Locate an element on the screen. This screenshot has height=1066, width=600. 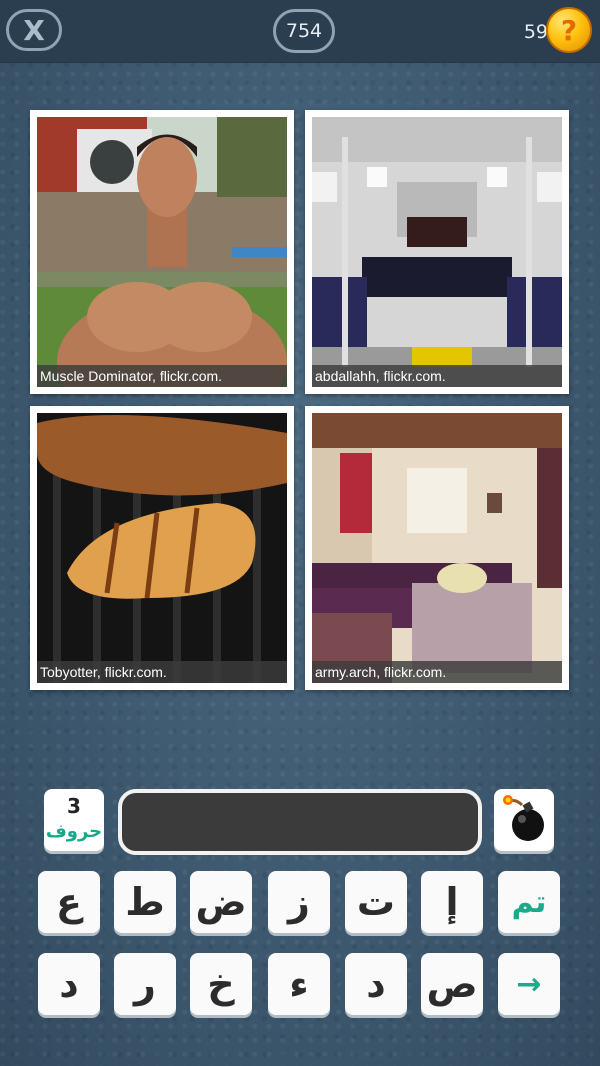
muscle-man-illustration is located at coordinates (162, 252).